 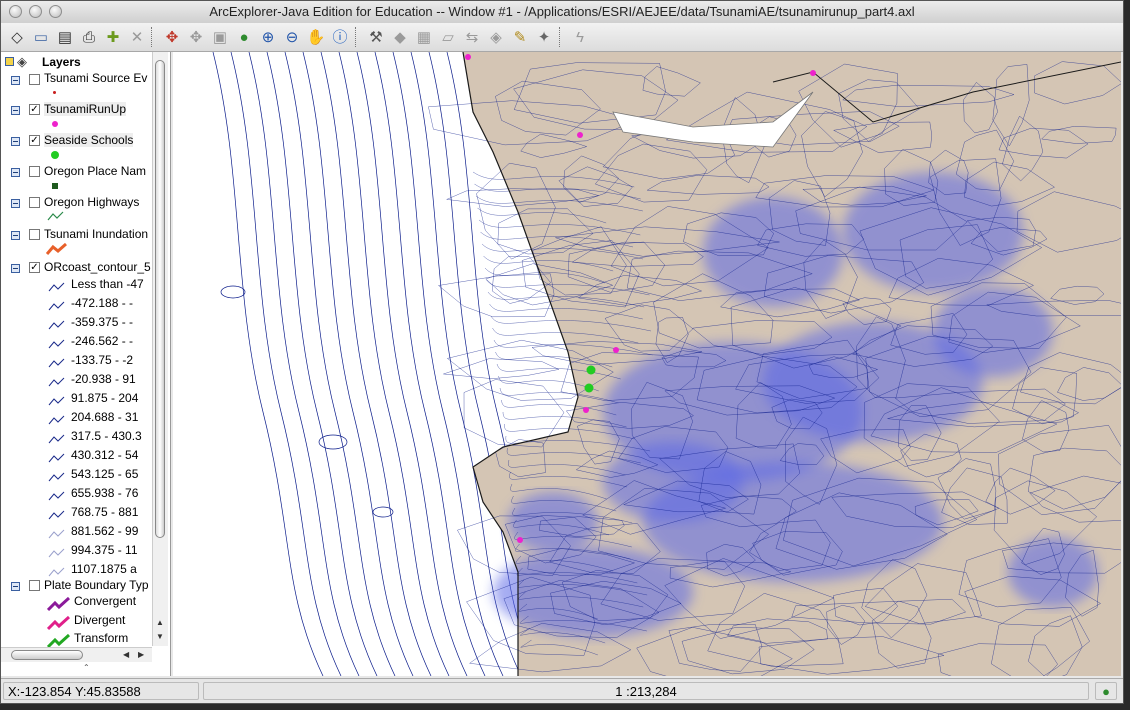 I want to click on buffer-button: ◈, so click(x=496, y=37).